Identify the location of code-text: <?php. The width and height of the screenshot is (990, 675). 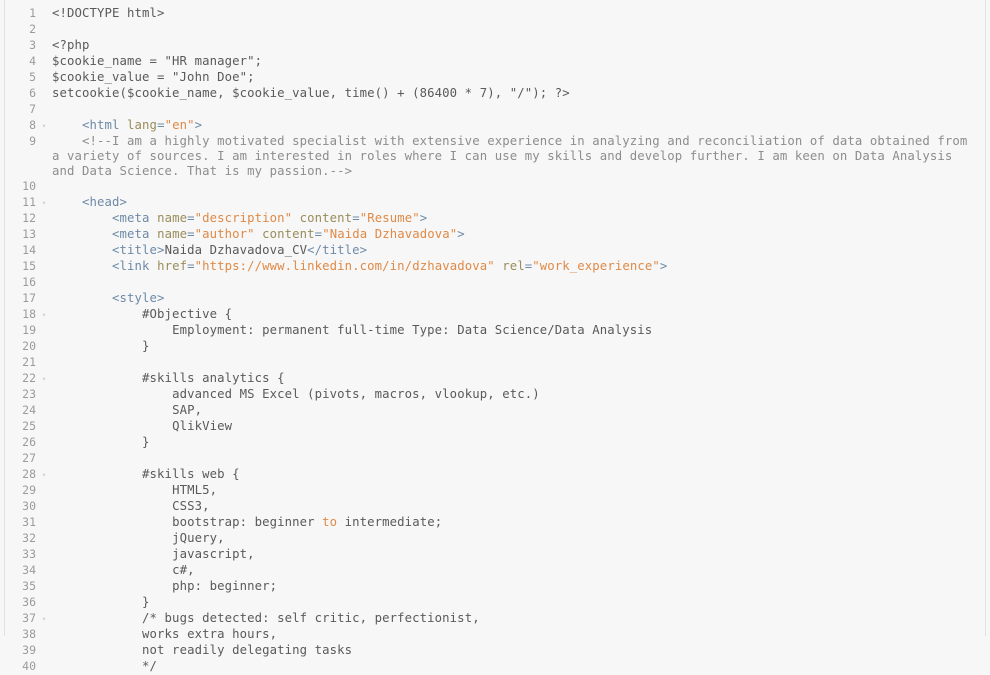
(521, 45).